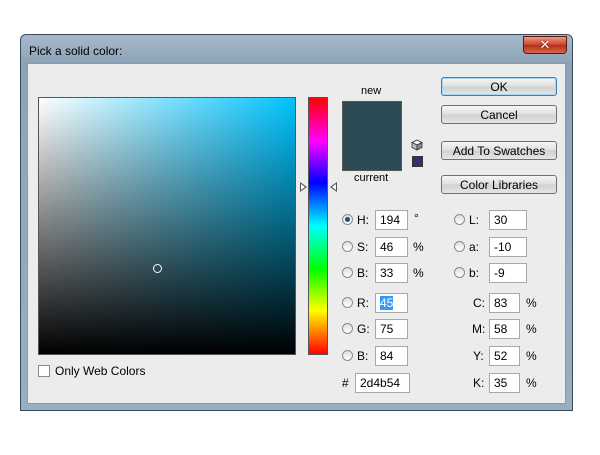 The width and height of the screenshot is (600, 455). What do you see at coordinates (100, 371) in the screenshot?
I see `only-web-colors-label: Only Web Colors` at bounding box center [100, 371].